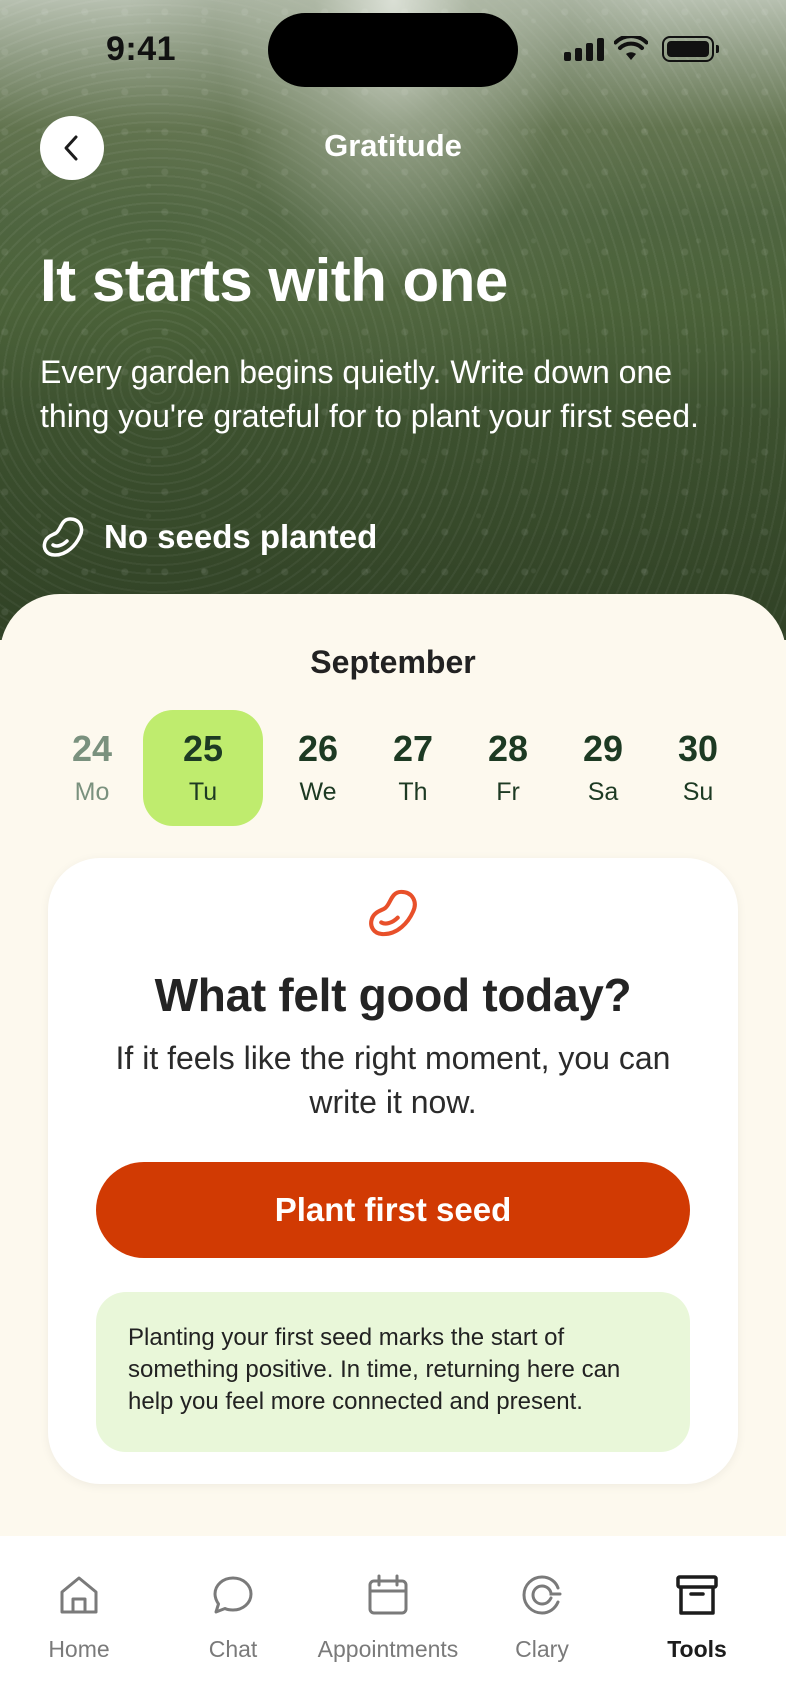  I want to click on day-number: 27, so click(413, 748).